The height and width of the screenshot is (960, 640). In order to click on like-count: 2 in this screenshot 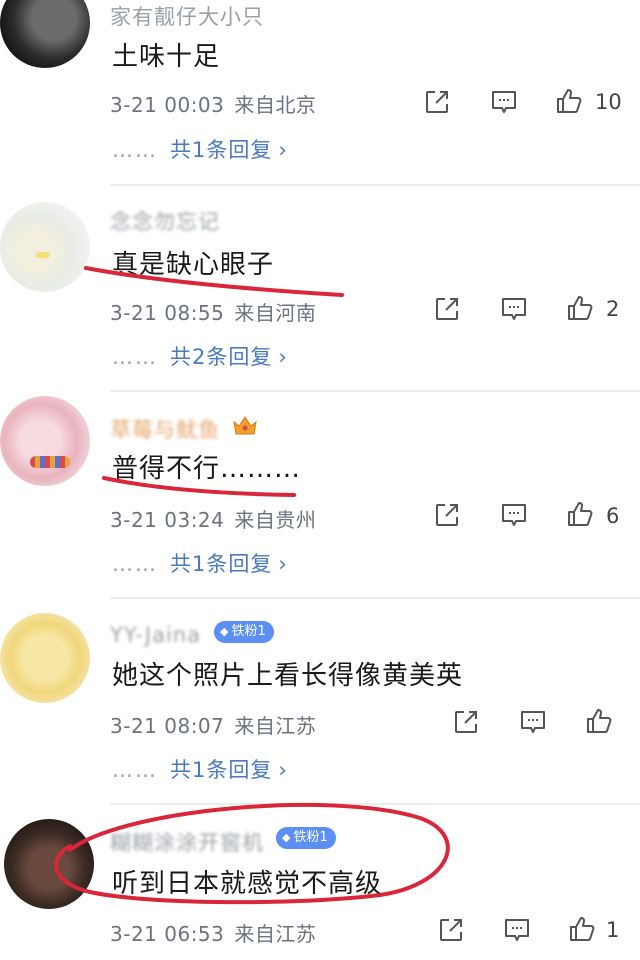, I will do `click(613, 309)`.